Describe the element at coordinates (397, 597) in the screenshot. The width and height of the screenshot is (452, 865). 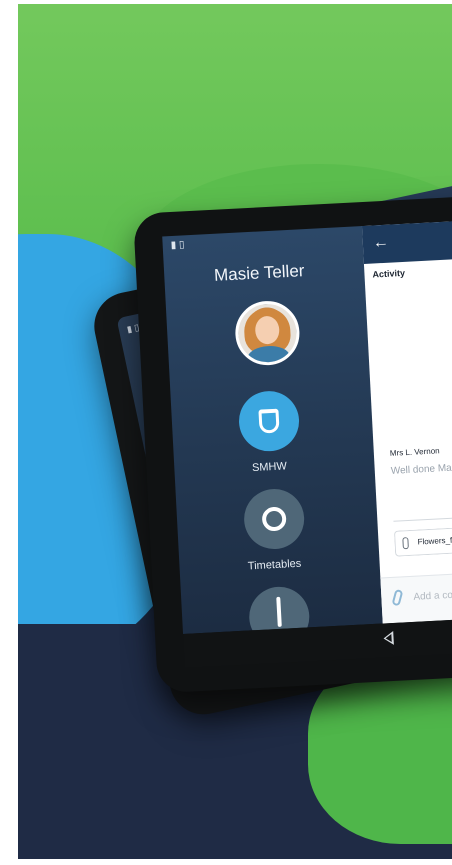
I see `attach-file-icon` at that location.